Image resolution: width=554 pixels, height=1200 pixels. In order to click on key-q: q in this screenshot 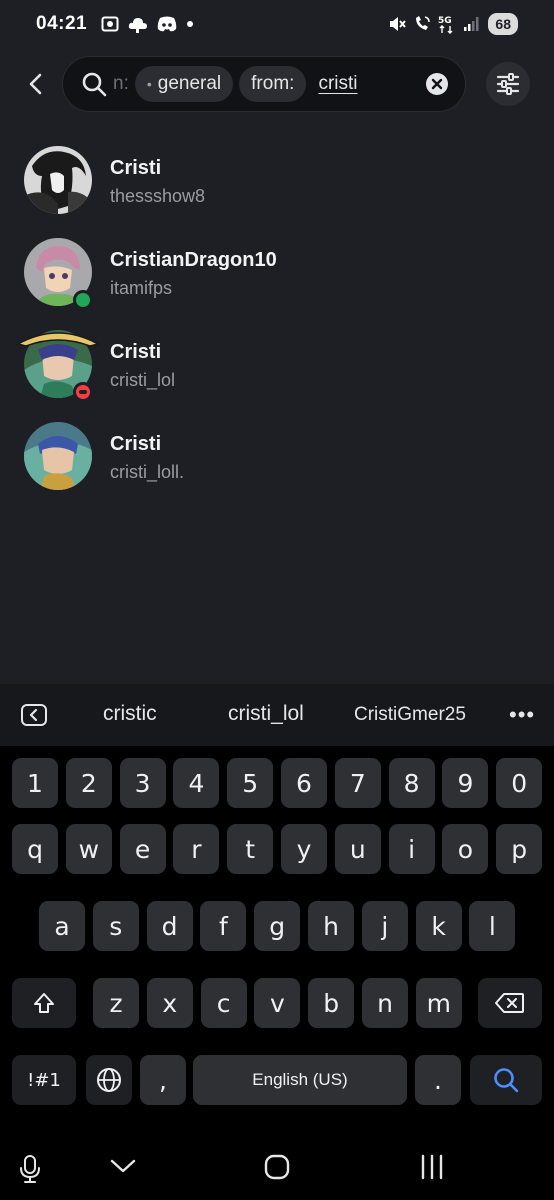, I will do `click(35, 849)`.